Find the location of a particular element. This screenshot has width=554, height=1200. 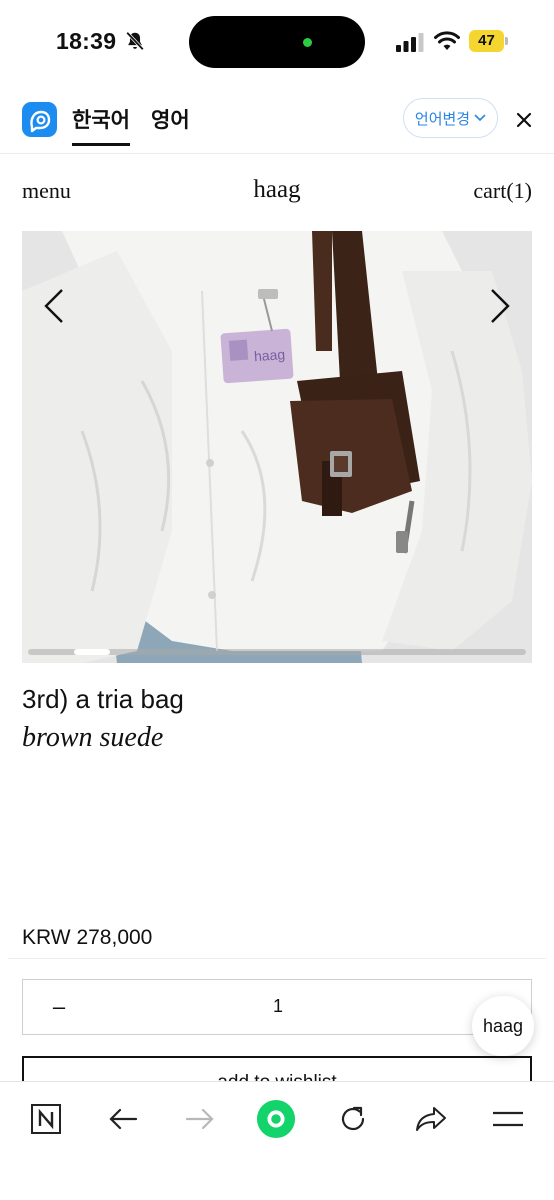

brand-logo: haag is located at coordinates (277, 190).